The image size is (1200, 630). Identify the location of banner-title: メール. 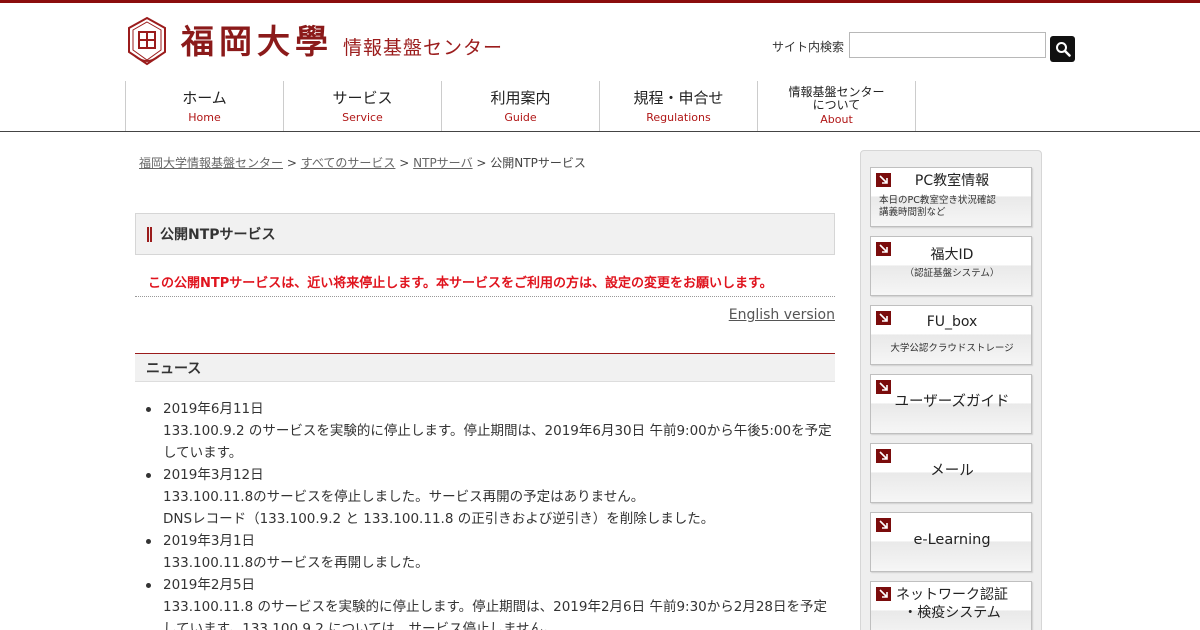
(952, 471).